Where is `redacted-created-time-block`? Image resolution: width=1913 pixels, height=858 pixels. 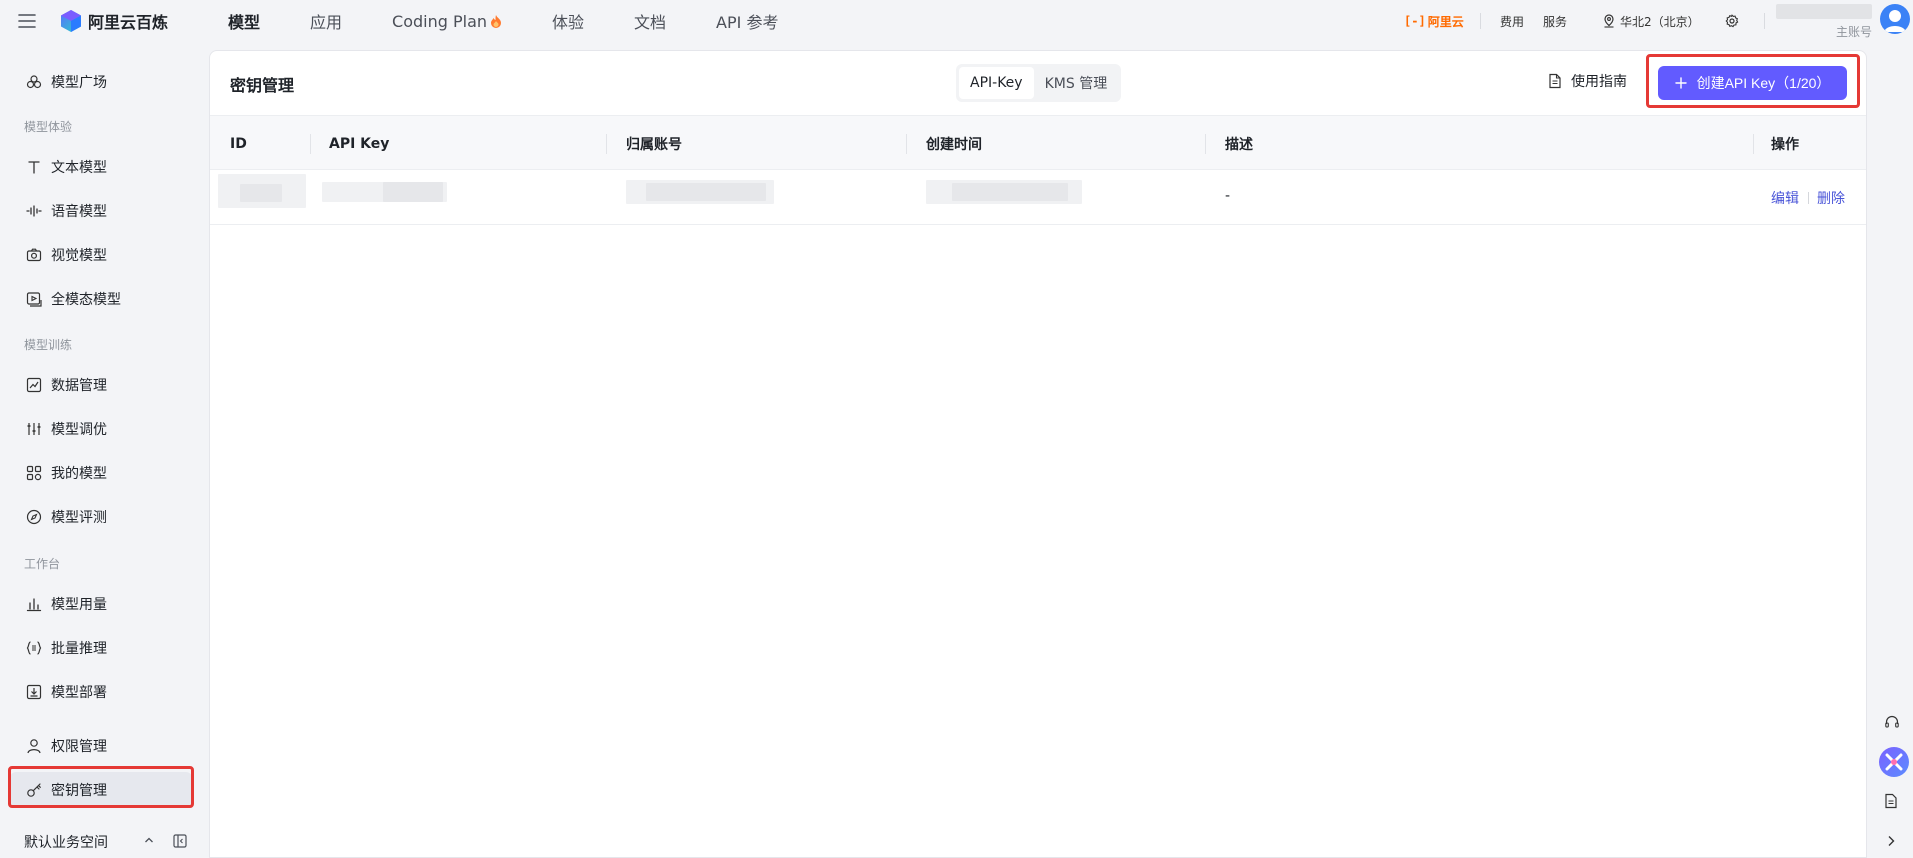 redacted-created-time-block is located at coordinates (1010, 192).